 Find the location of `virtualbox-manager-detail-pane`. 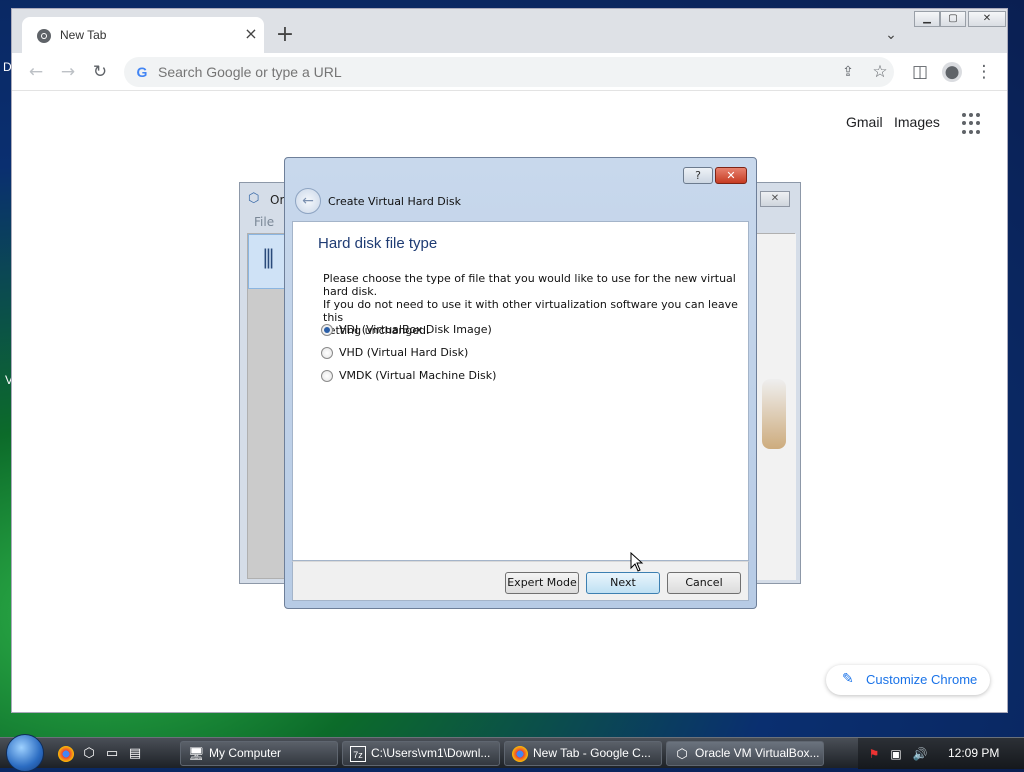

virtualbox-manager-detail-pane is located at coordinates (776, 407).